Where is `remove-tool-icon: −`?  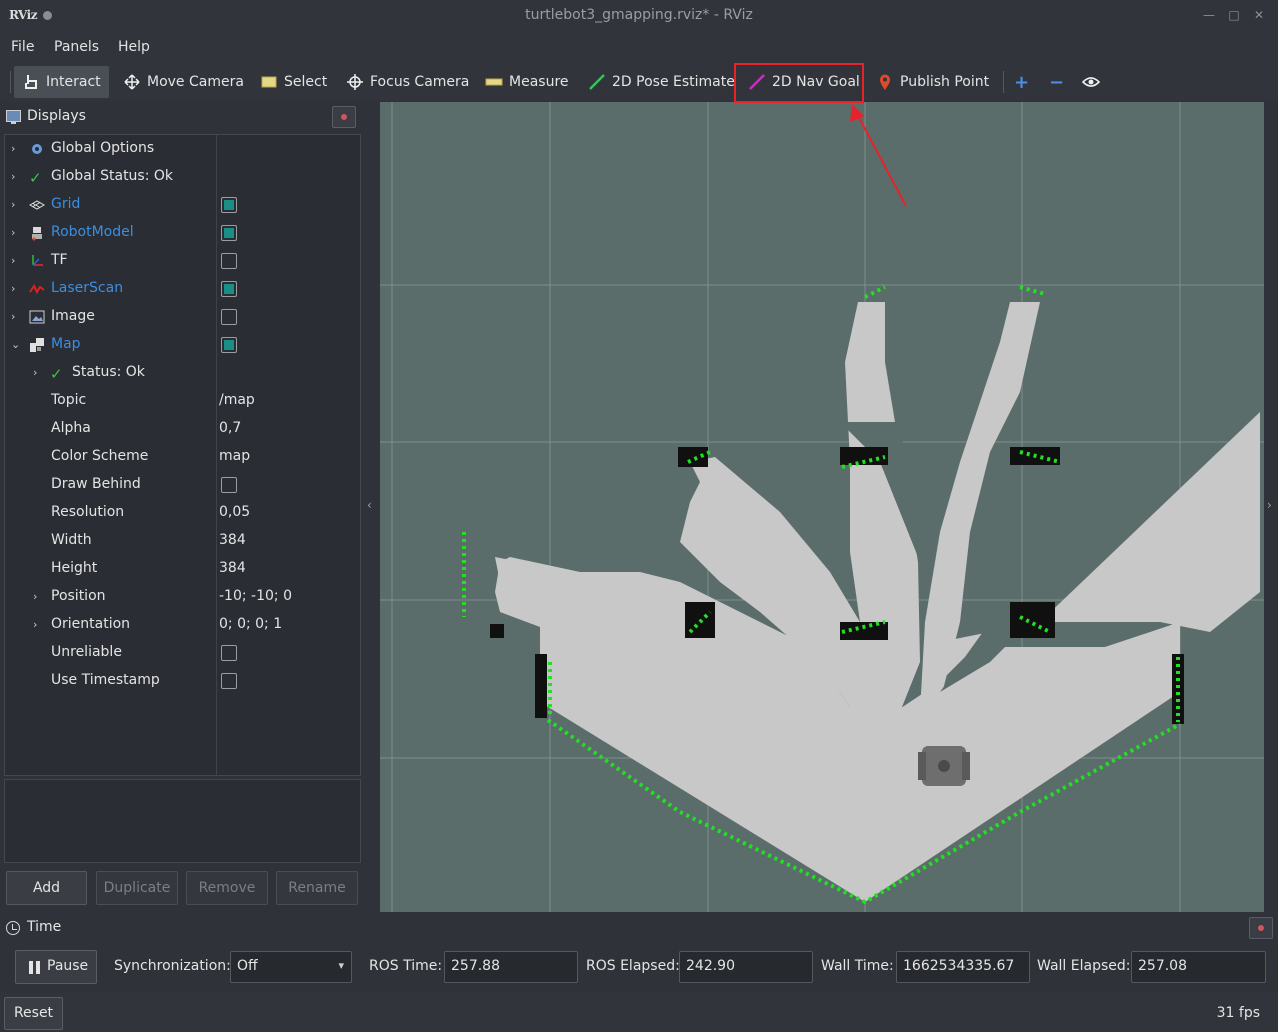
remove-tool-icon: − is located at coordinates (1056, 82).